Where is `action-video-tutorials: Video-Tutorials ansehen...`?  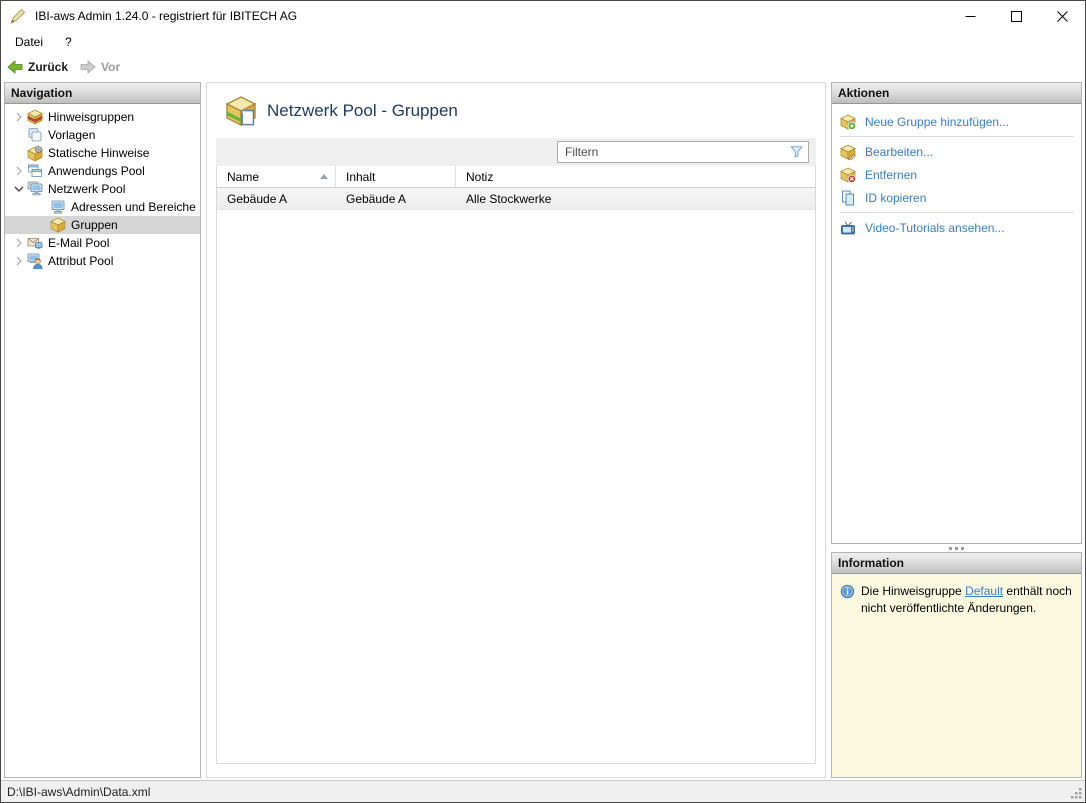
action-video-tutorials: Video-Tutorials ansehen... is located at coordinates (956, 227).